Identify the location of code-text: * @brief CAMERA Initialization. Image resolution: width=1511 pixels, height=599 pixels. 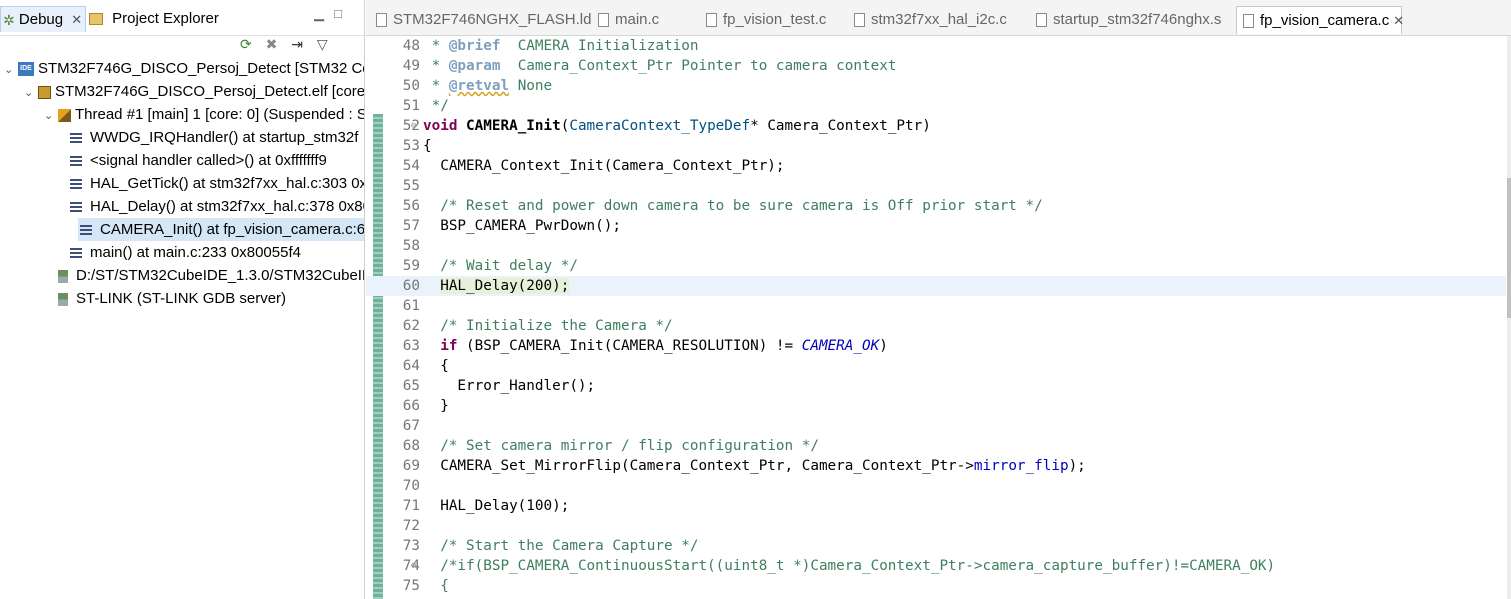
(565, 46).